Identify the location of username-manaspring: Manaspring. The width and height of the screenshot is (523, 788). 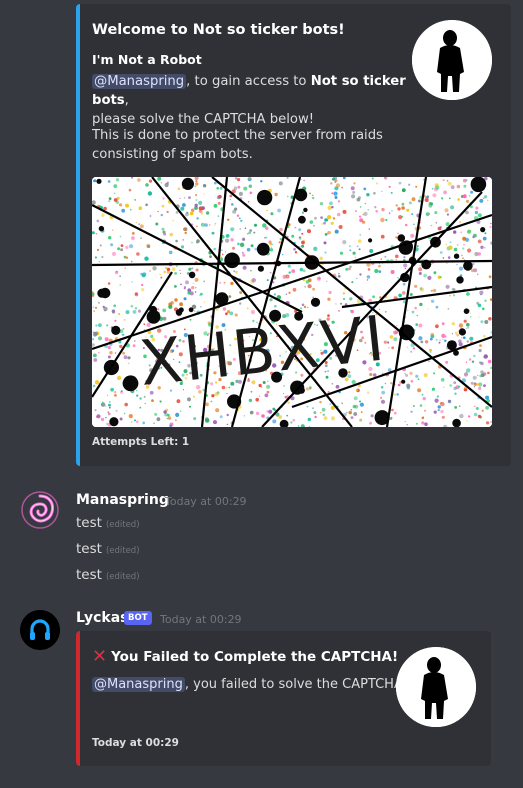
(122, 500).